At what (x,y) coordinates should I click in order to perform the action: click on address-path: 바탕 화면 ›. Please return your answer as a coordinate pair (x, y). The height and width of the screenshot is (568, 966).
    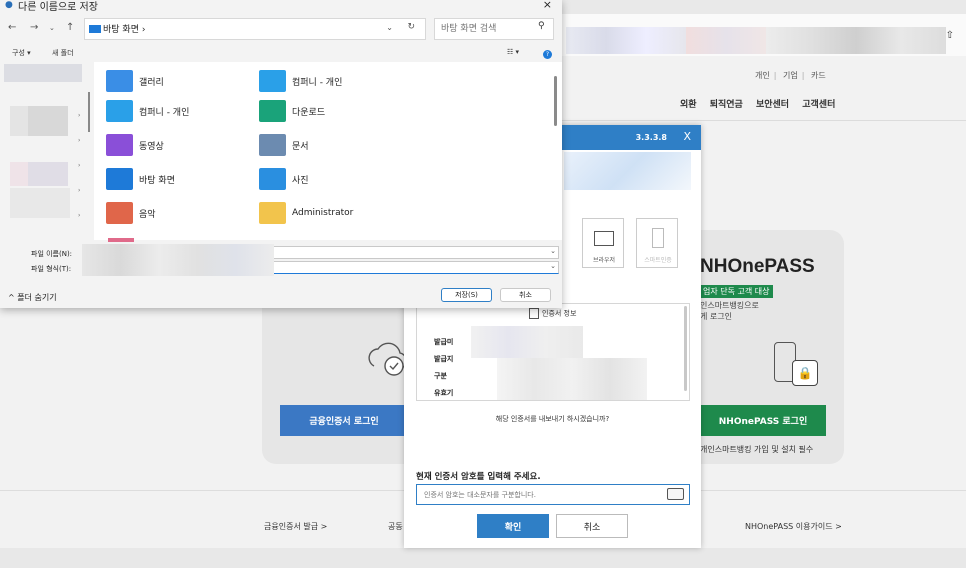
    Looking at the image, I should click on (124, 28).